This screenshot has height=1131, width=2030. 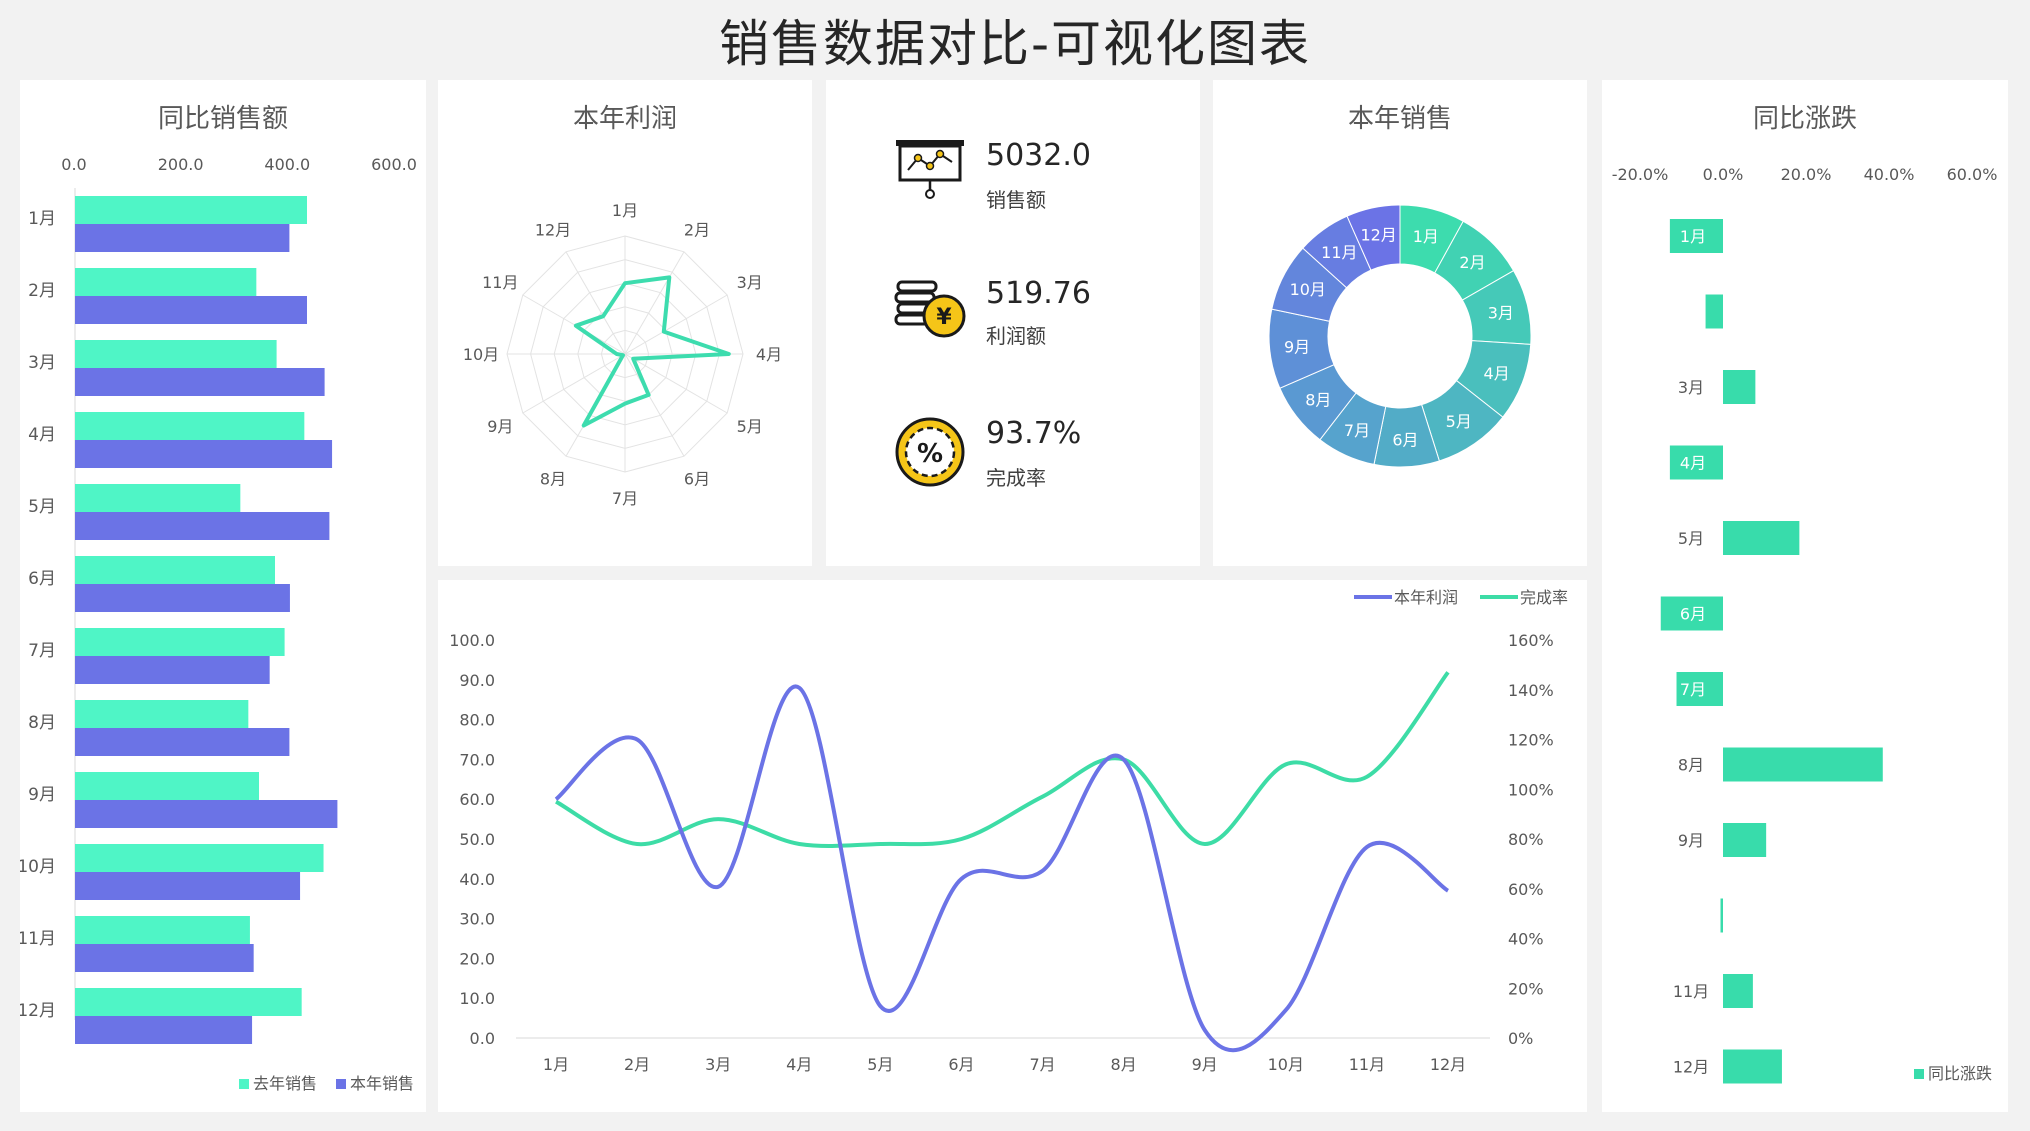 I want to click on radar-axis-label: 8月, so click(x=553, y=479).